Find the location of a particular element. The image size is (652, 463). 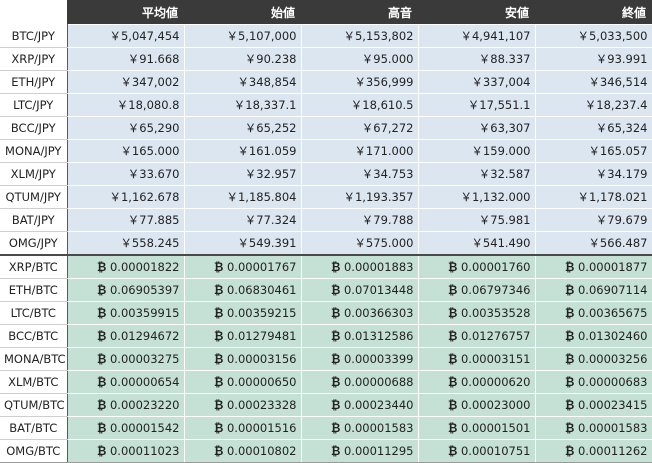

cell-close: ￥5,033,500 is located at coordinates (593, 36).